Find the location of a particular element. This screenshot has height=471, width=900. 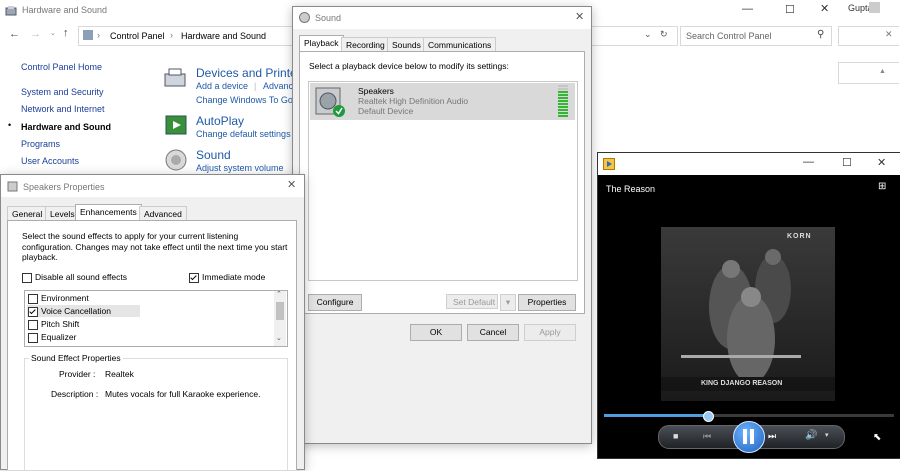

sidebar-item-system-security: System and Security is located at coordinates (62, 92).